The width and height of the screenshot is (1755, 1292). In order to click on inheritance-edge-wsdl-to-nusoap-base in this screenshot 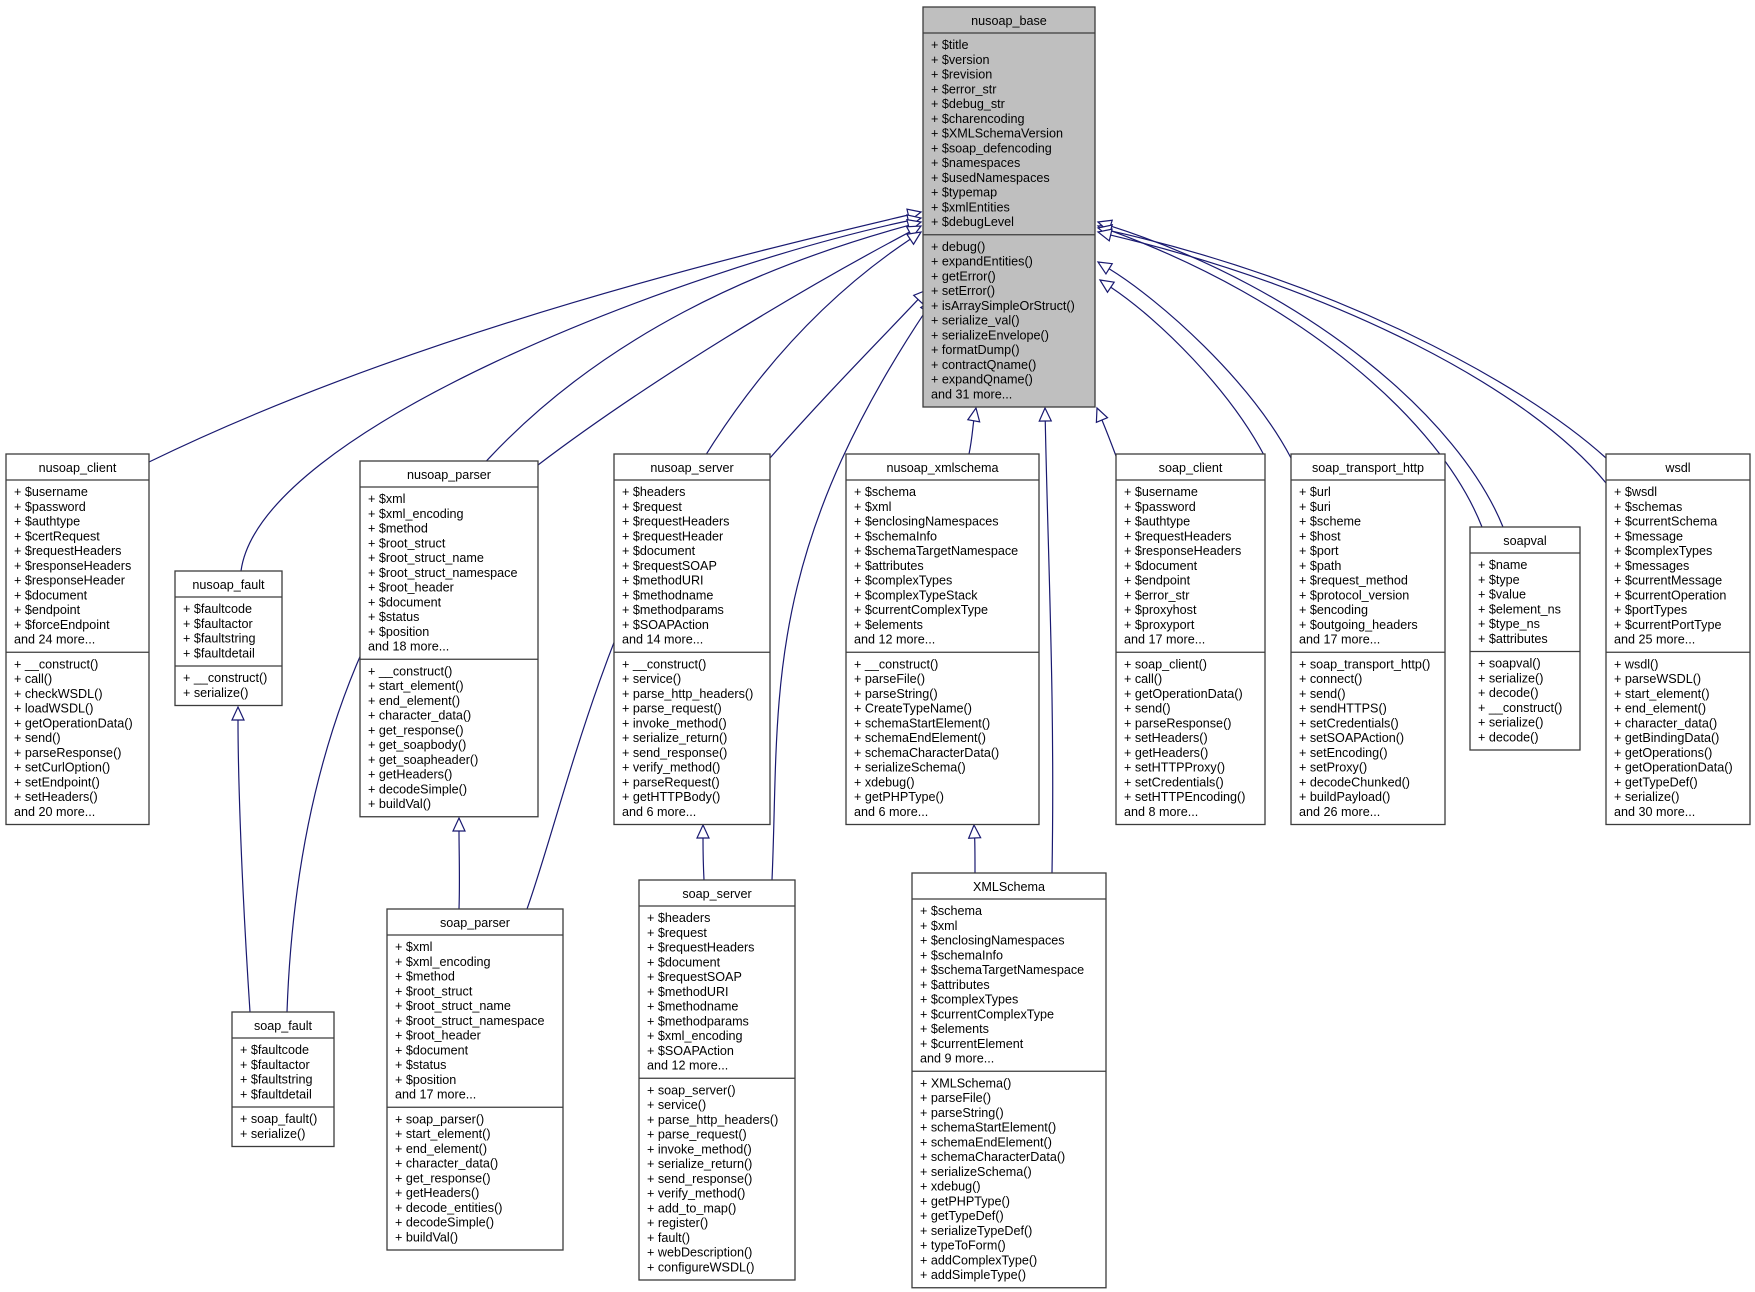, I will do `click(1351, 356)`.